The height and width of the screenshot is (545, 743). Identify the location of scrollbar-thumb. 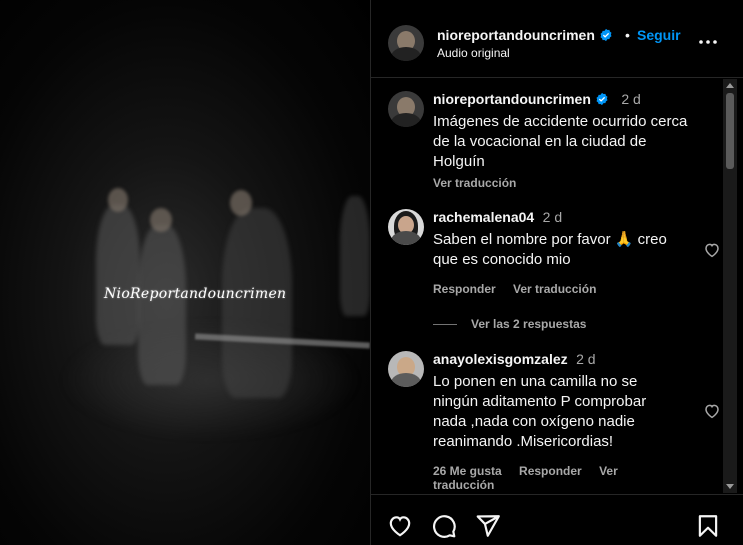
(730, 131).